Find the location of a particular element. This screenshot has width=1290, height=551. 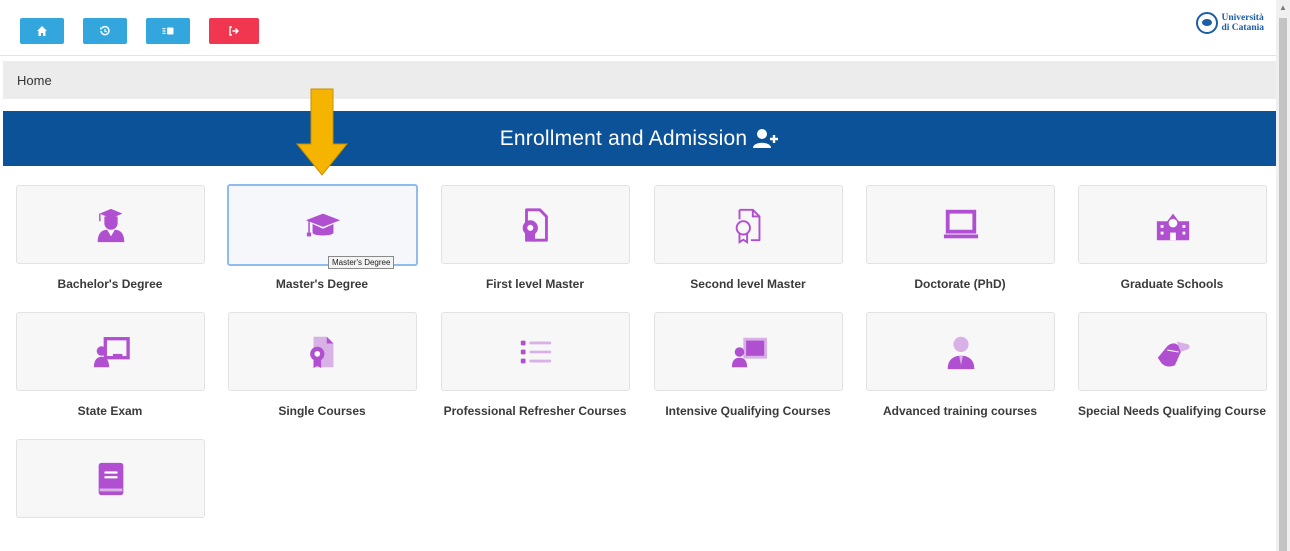

certificate-outline-icon is located at coordinates (747, 226).